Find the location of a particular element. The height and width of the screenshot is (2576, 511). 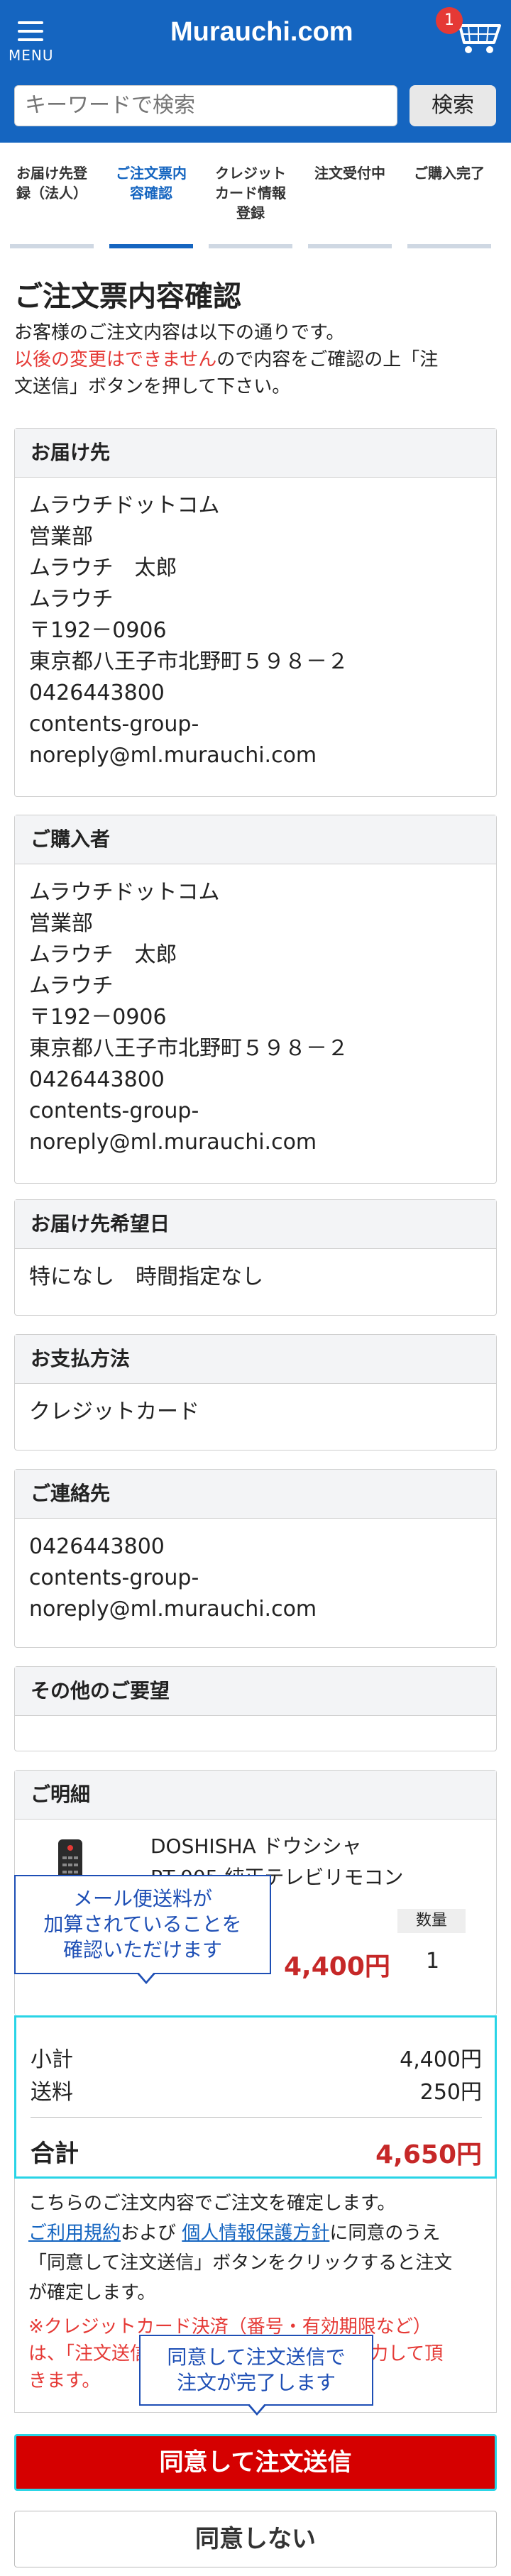

section-heading: お届け先 is located at coordinates (255, 453).